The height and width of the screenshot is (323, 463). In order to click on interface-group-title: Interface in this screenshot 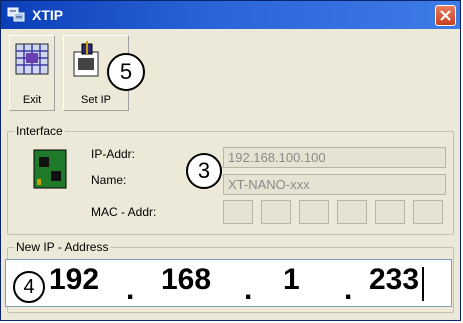, I will do `click(39, 131)`.